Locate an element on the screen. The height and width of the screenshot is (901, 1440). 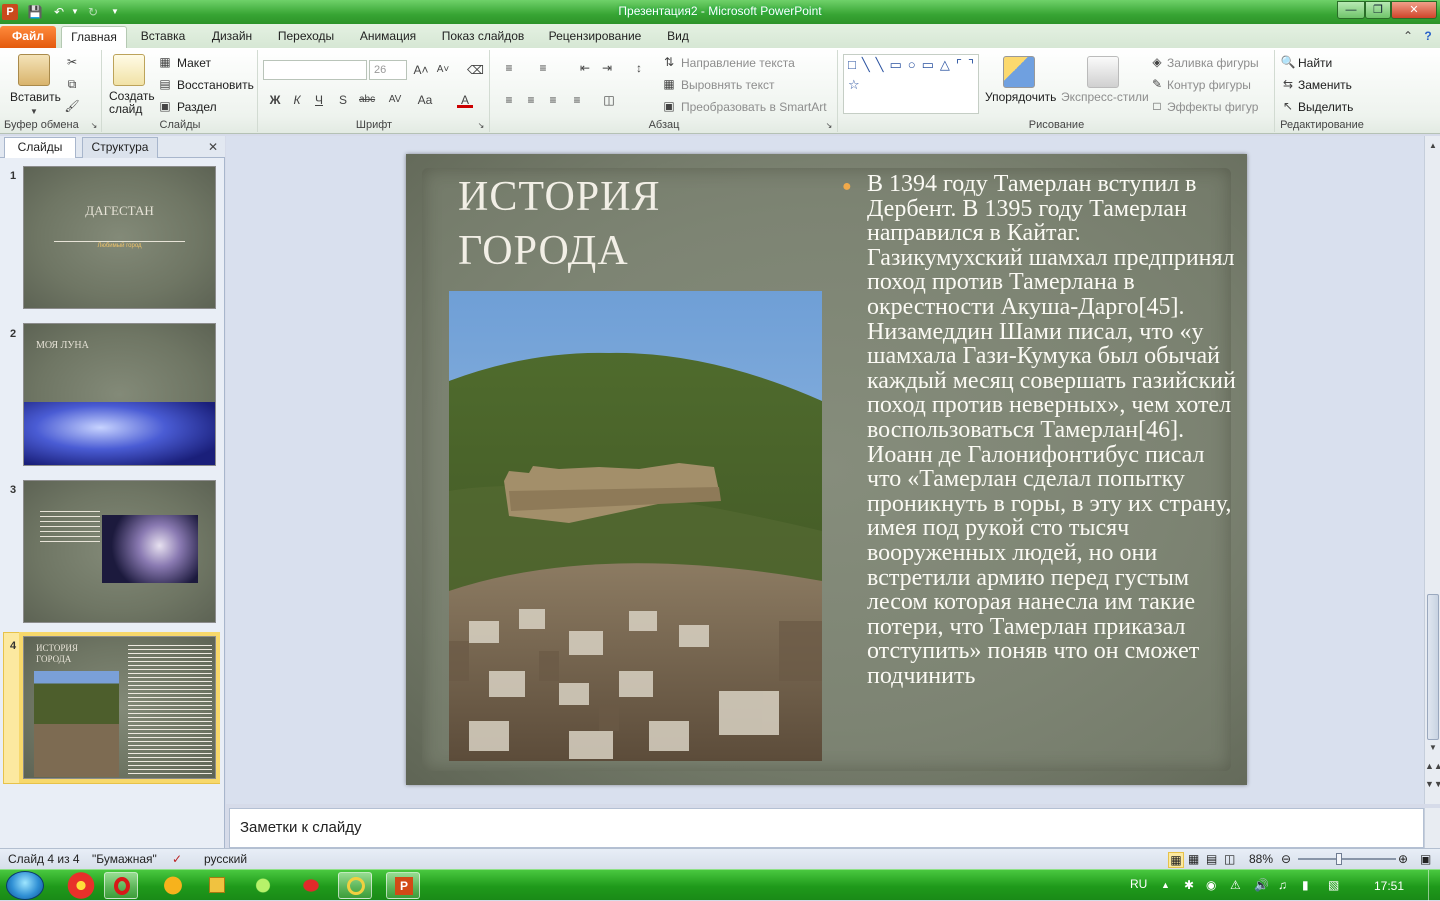
tab-view: Вид is located at coordinates (678, 37).